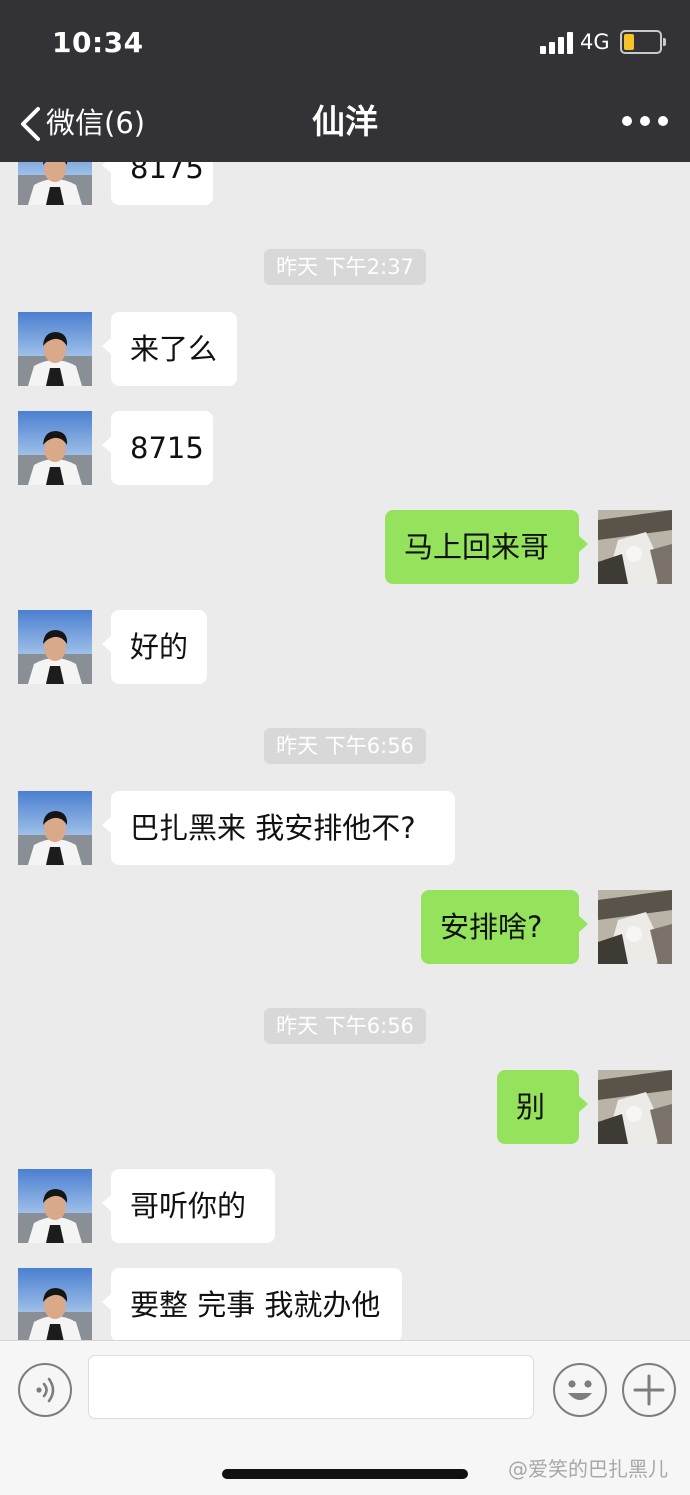  What do you see at coordinates (345, 81) in the screenshot?
I see `header: 10:34 4G 微信(6) 仙洋` at bounding box center [345, 81].